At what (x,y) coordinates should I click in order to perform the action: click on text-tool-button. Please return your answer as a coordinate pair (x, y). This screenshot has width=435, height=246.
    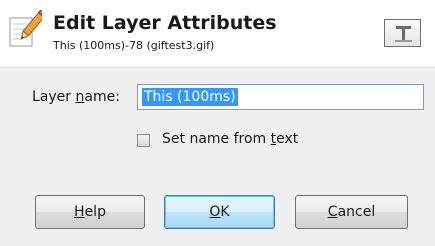
    Looking at the image, I should click on (402, 33).